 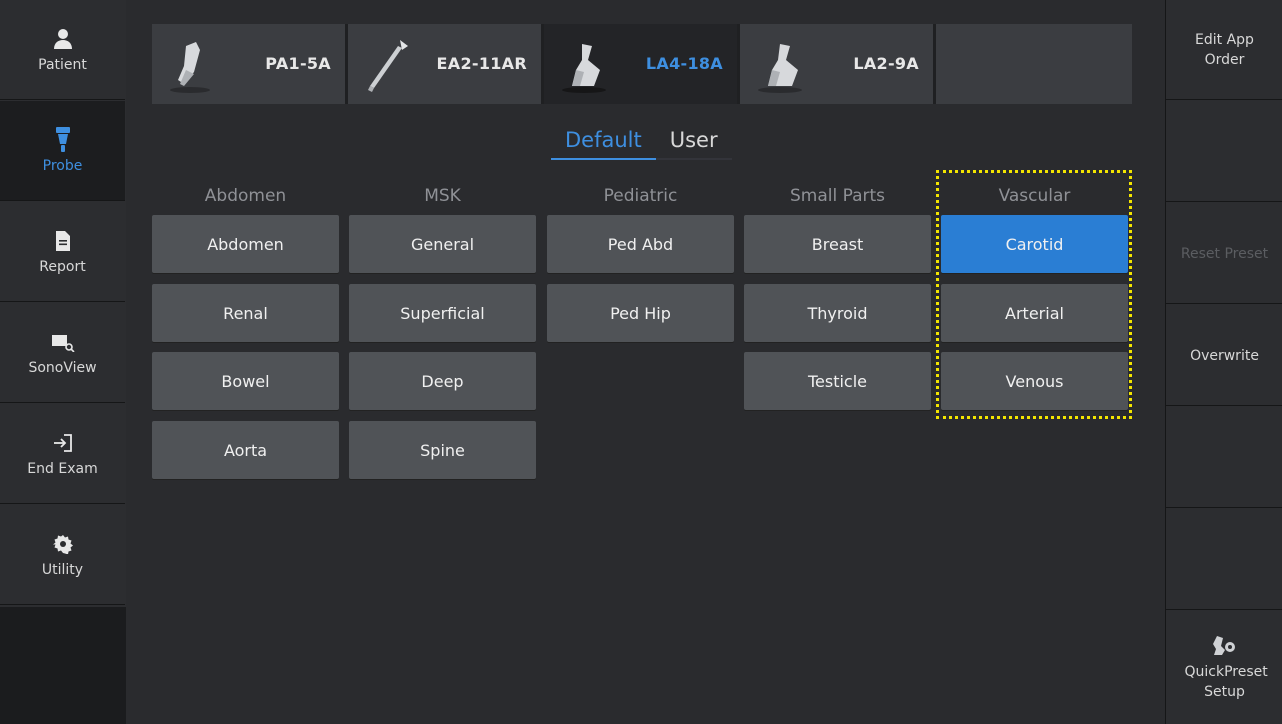 What do you see at coordinates (245, 313) in the screenshot?
I see `preset-renal: Renal` at bounding box center [245, 313].